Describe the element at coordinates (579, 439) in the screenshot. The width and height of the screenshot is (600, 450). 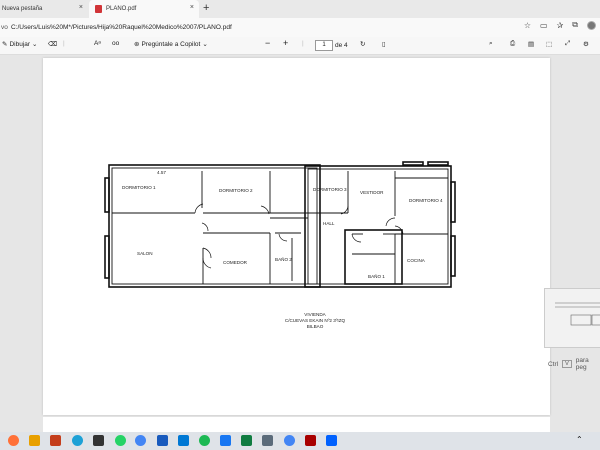
I see `chevron-up-icon: ⌃` at that location.